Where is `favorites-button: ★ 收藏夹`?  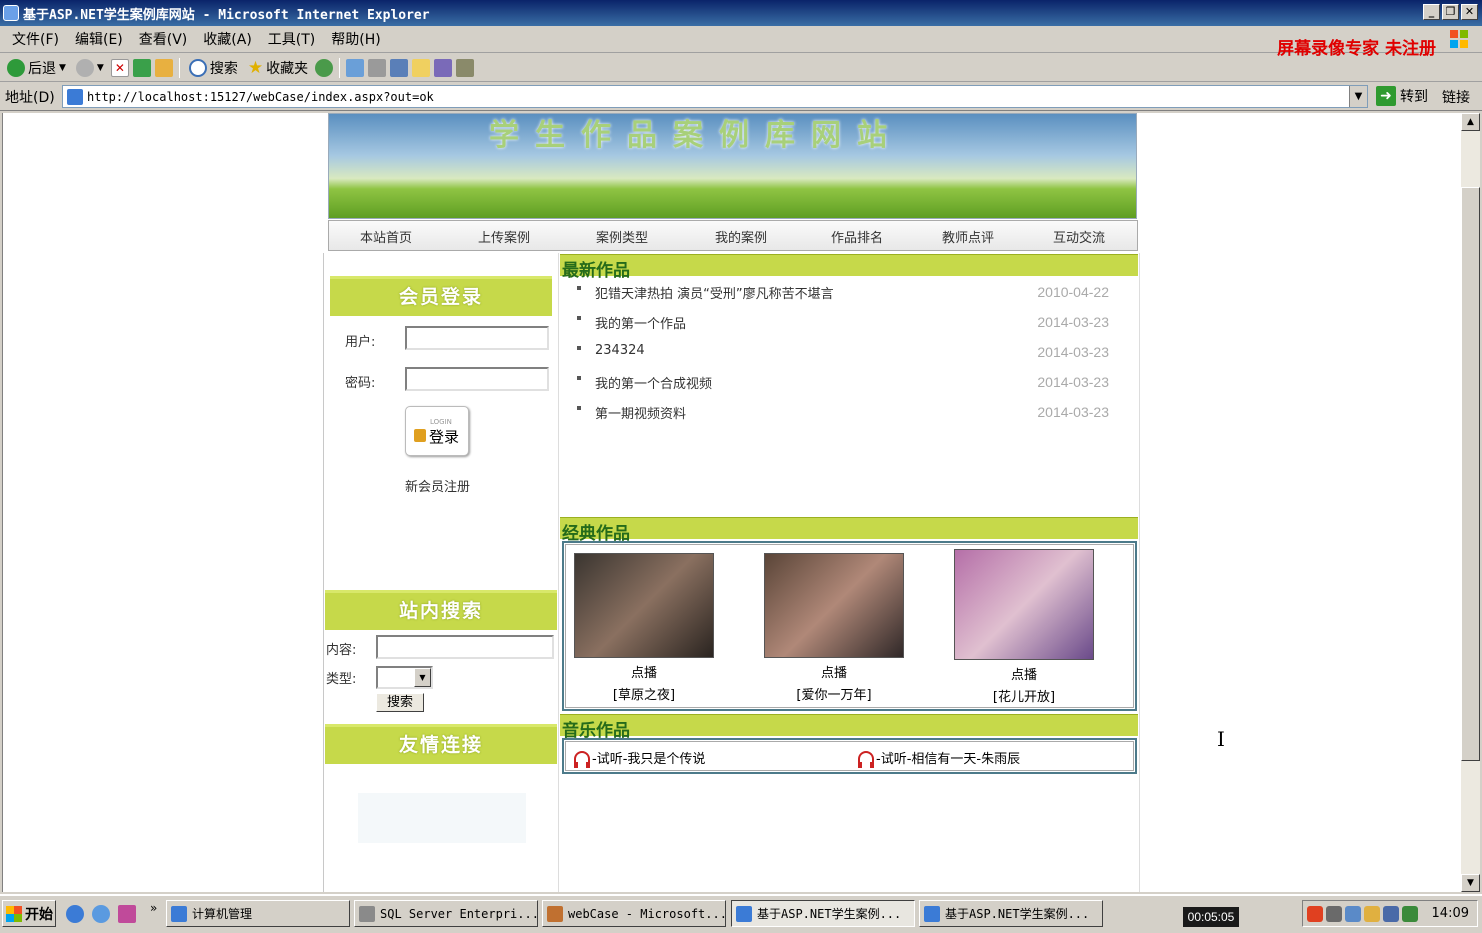
favorites-button: ★ 收藏夹 is located at coordinates (278, 68).